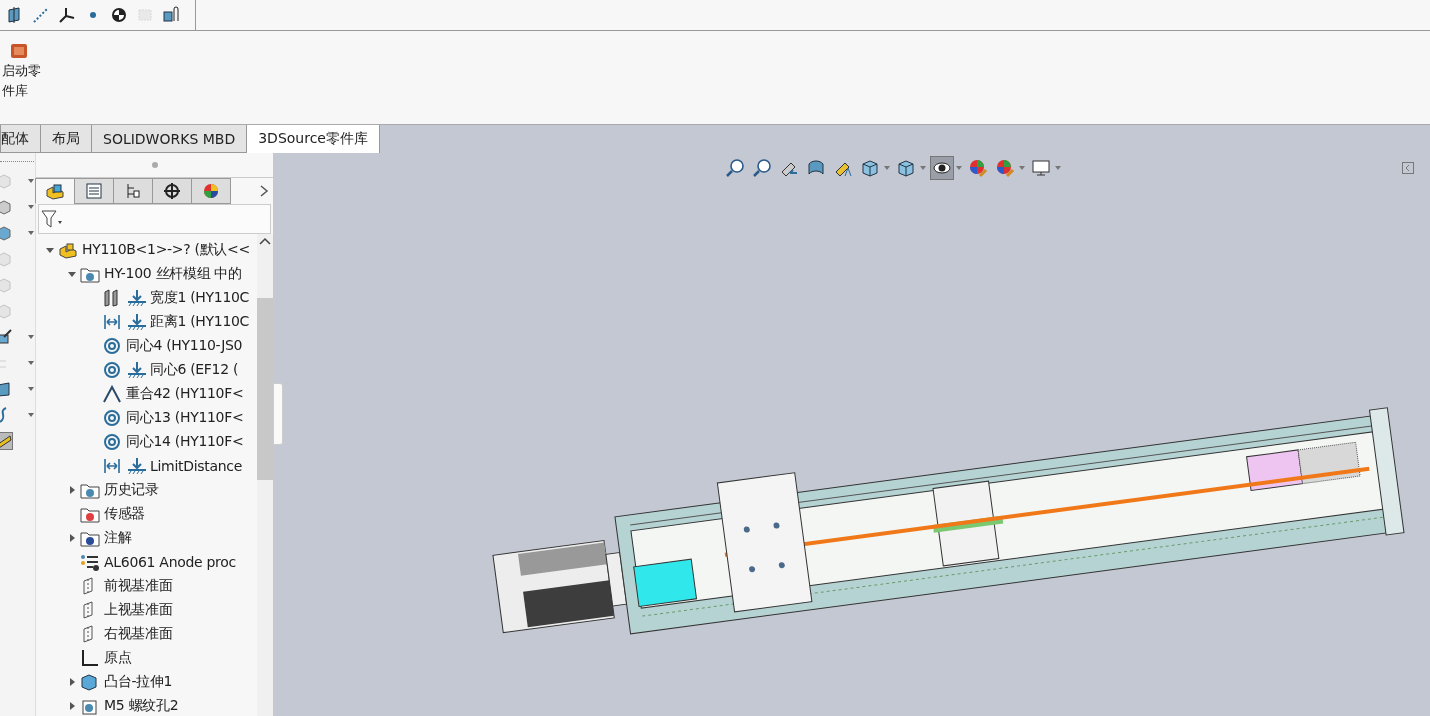  I want to click on dimxpert-icon, so click(172, 191).